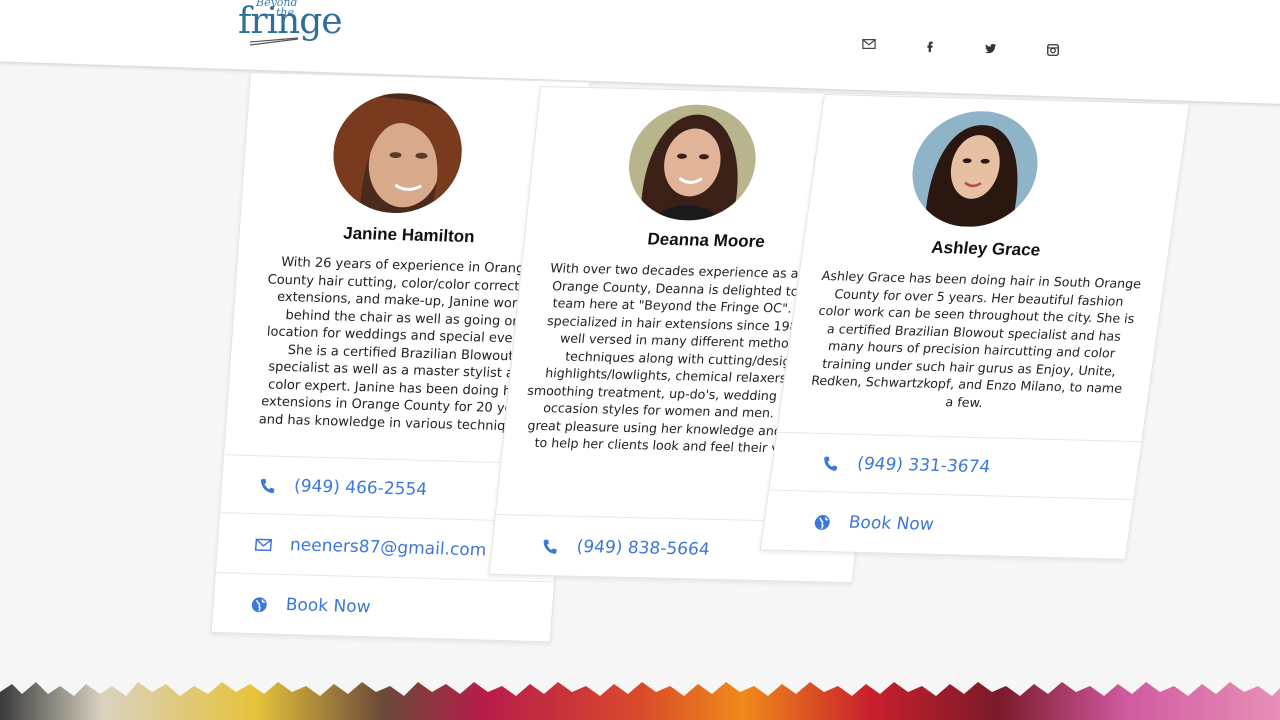 The height and width of the screenshot is (720, 1280). Describe the element at coordinates (263, 544) in the screenshot. I see `envelope-icon` at that location.